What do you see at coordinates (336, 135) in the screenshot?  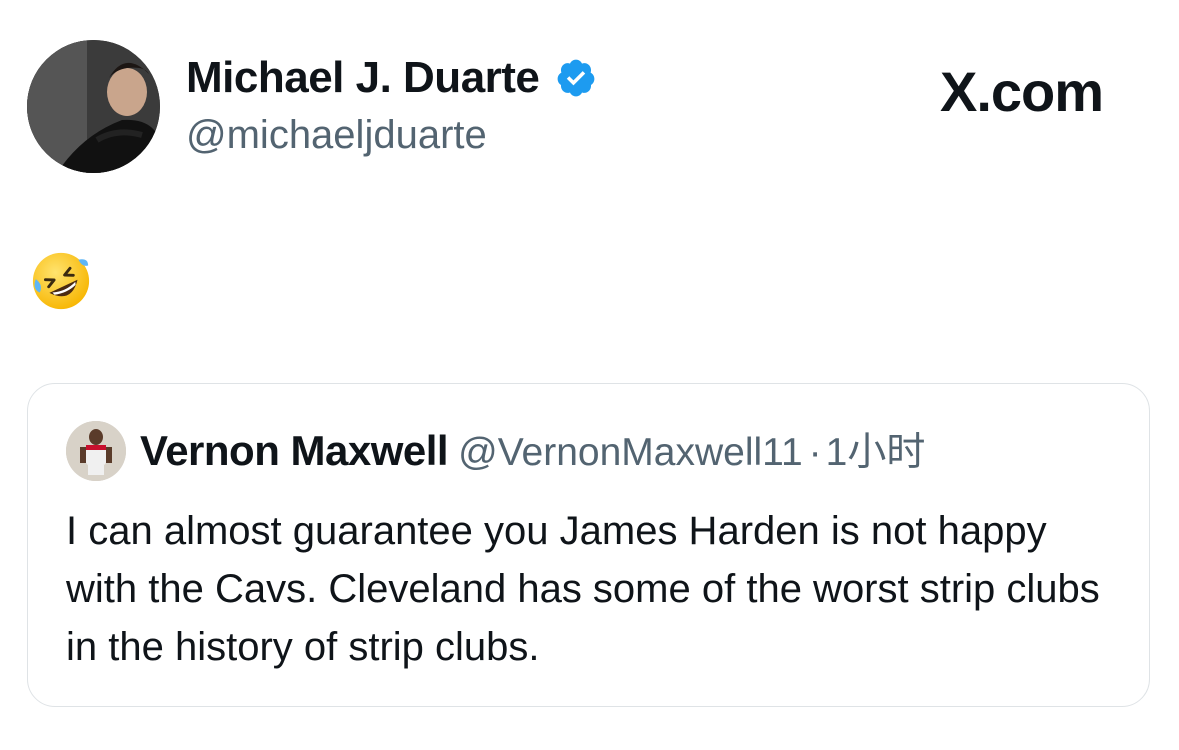 I see `author-handle: @michaeljduarte` at bounding box center [336, 135].